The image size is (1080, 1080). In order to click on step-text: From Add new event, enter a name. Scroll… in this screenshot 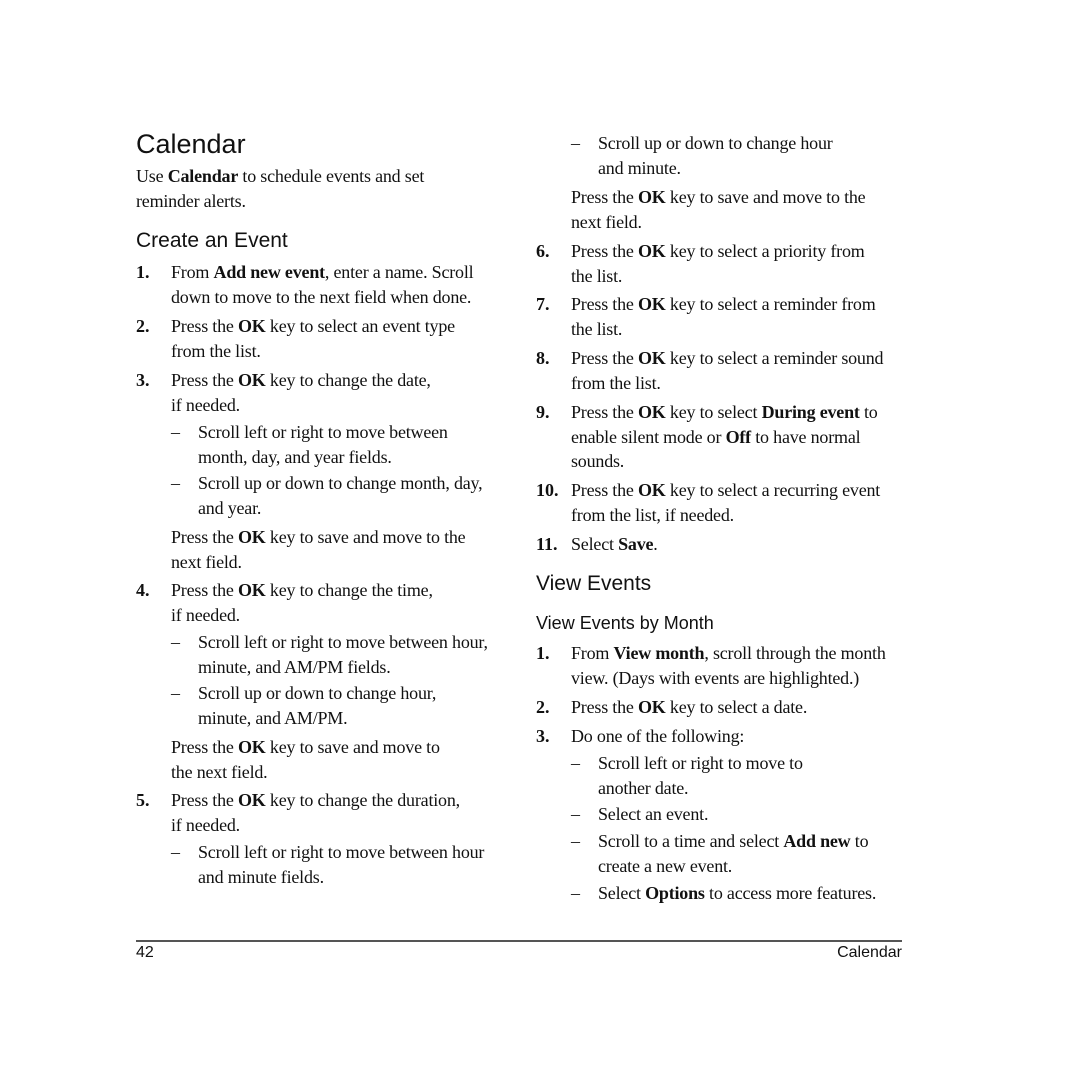, I will do `click(322, 284)`.